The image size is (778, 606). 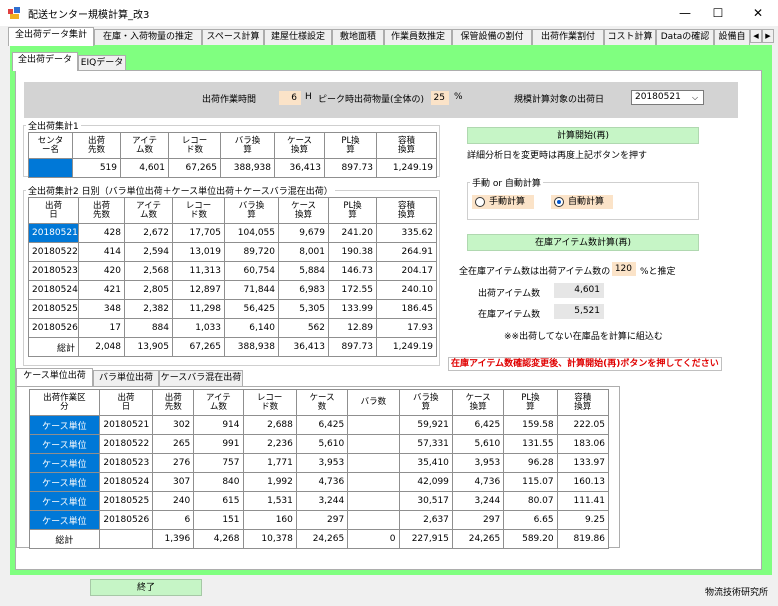 I want to click on table-cell: 307, so click(x=173, y=482).